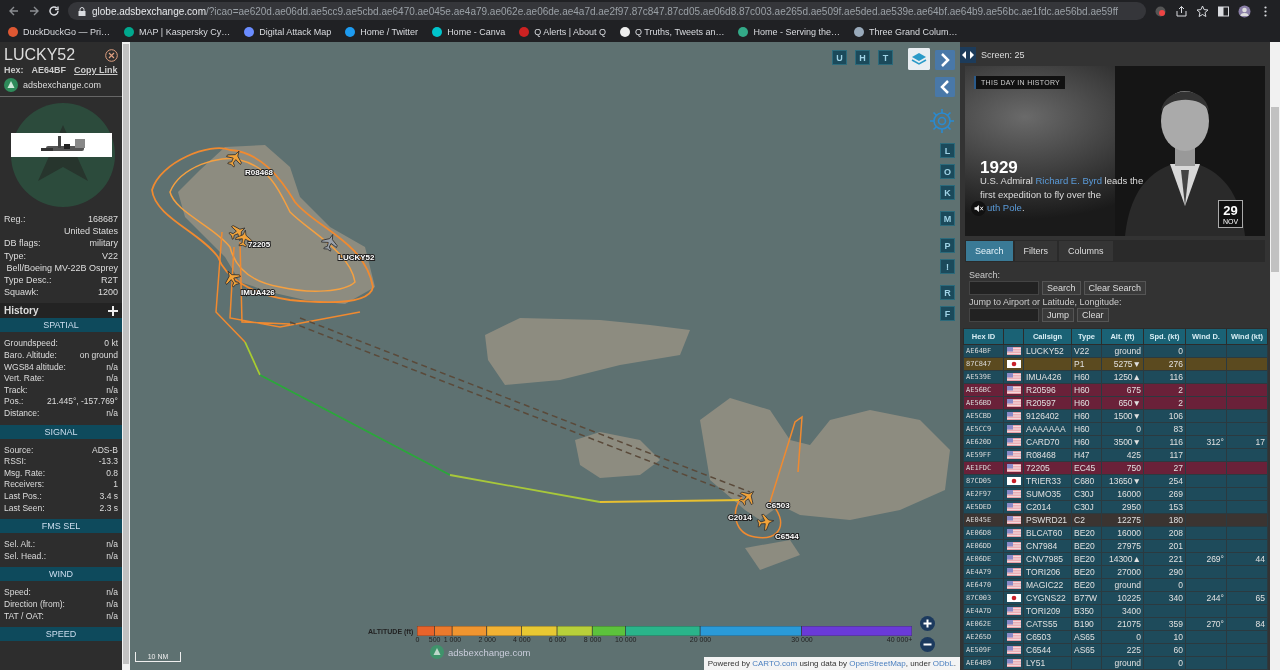 The height and width of the screenshot is (670, 1280). Describe the element at coordinates (61, 526) in the screenshot. I see `section-header: FMS SEL` at that location.